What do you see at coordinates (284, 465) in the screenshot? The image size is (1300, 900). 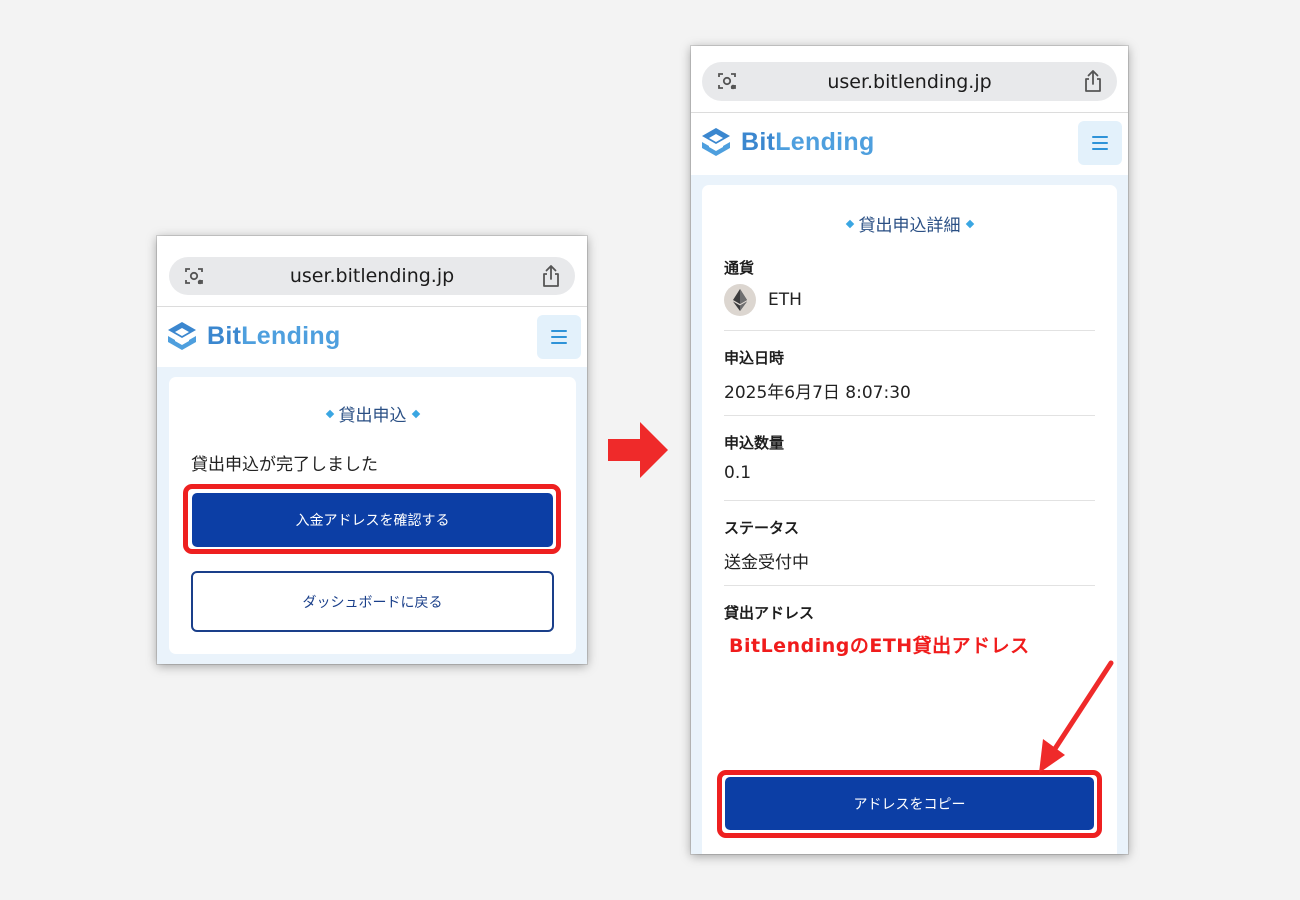 I see `completion-message: 貸出申込が完了しました` at bounding box center [284, 465].